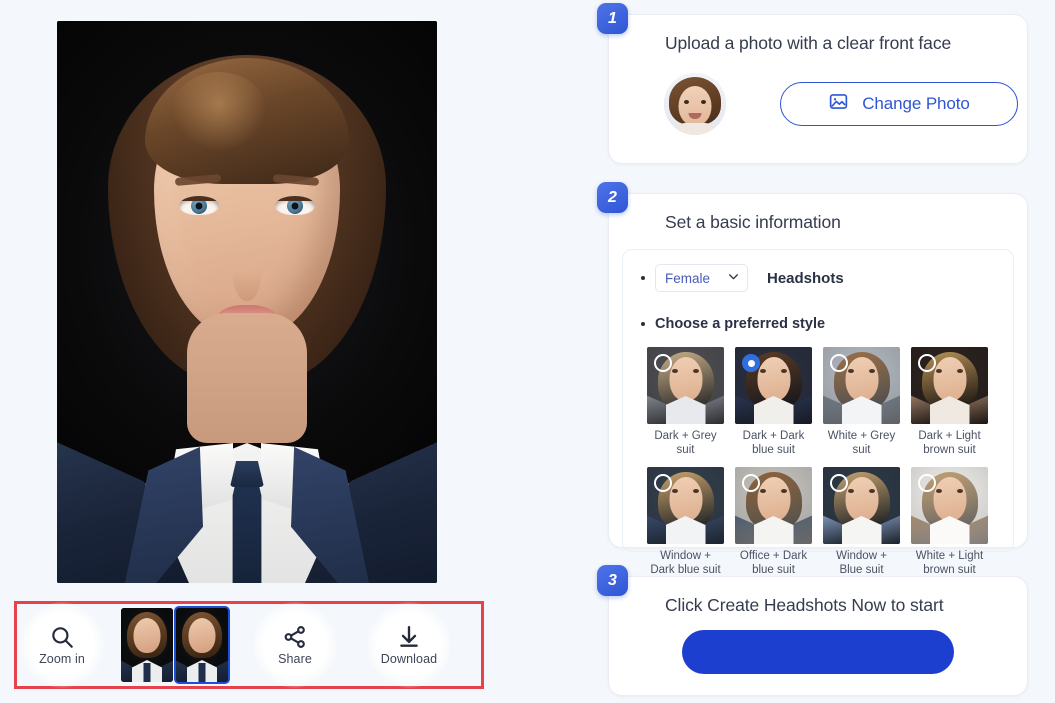 The image size is (1055, 703). What do you see at coordinates (295, 659) in the screenshot?
I see `share-label: Share` at bounding box center [295, 659].